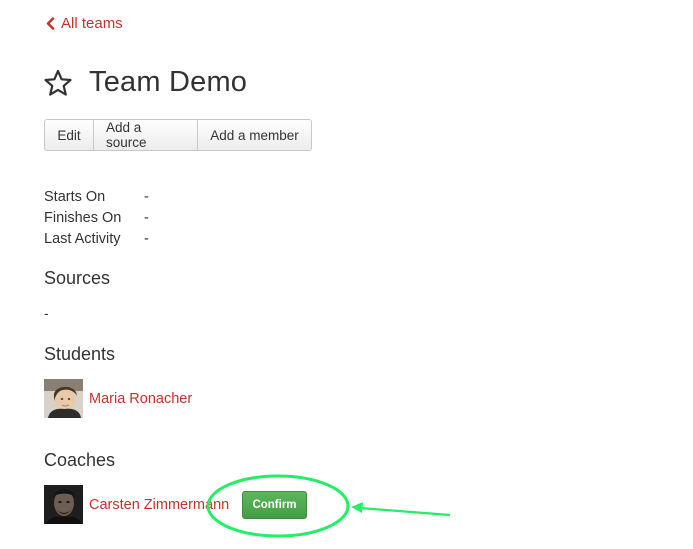 This screenshot has height=549, width=693. Describe the element at coordinates (46, 313) in the screenshot. I see `sources-value: -` at that location.